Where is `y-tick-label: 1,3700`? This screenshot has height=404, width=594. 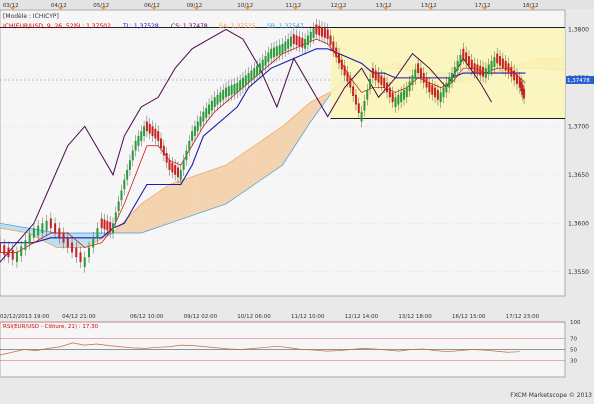
y-tick-label: 1,3700 is located at coordinates (578, 126).